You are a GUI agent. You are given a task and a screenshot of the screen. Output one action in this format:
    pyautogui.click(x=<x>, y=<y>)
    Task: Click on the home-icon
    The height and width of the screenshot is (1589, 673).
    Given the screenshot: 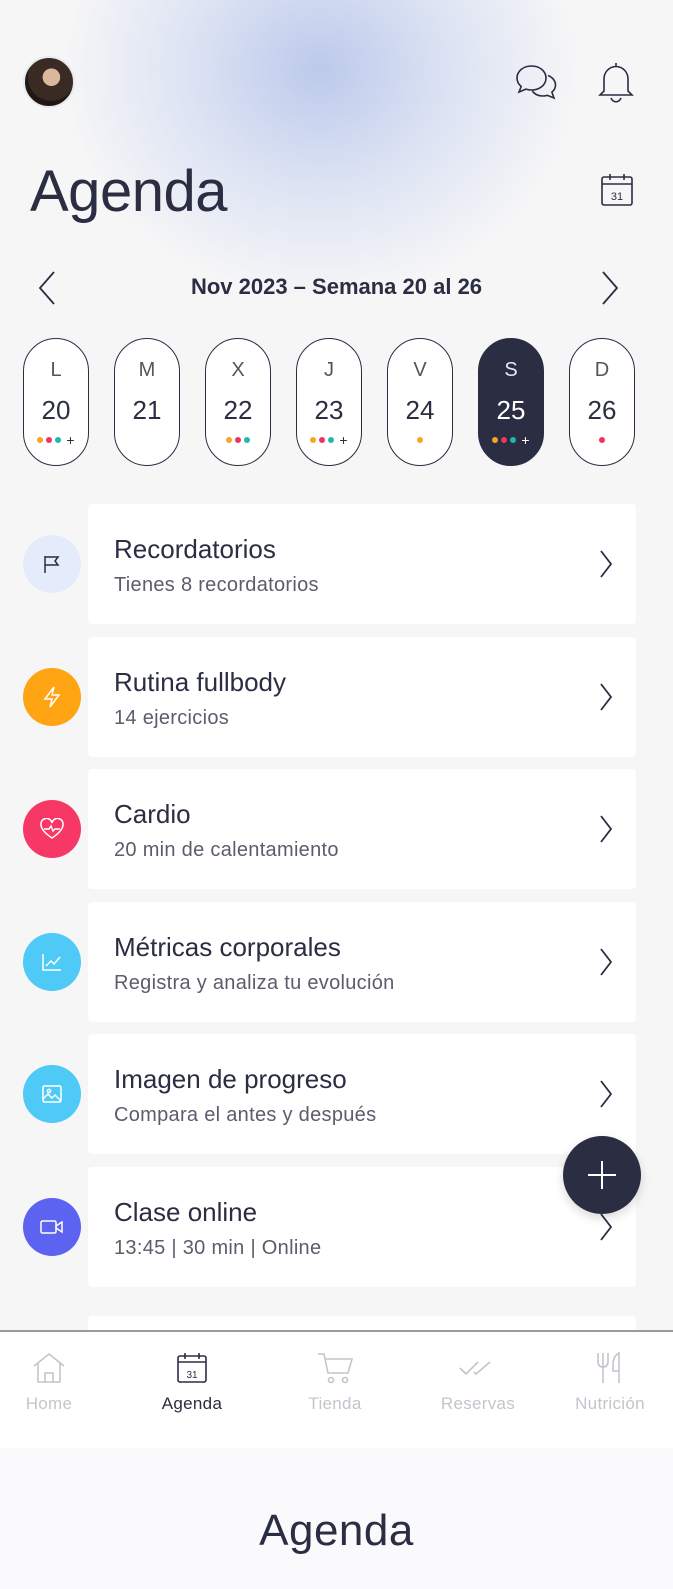 What is the action you would take?
    pyautogui.click(x=54, y=1368)
    